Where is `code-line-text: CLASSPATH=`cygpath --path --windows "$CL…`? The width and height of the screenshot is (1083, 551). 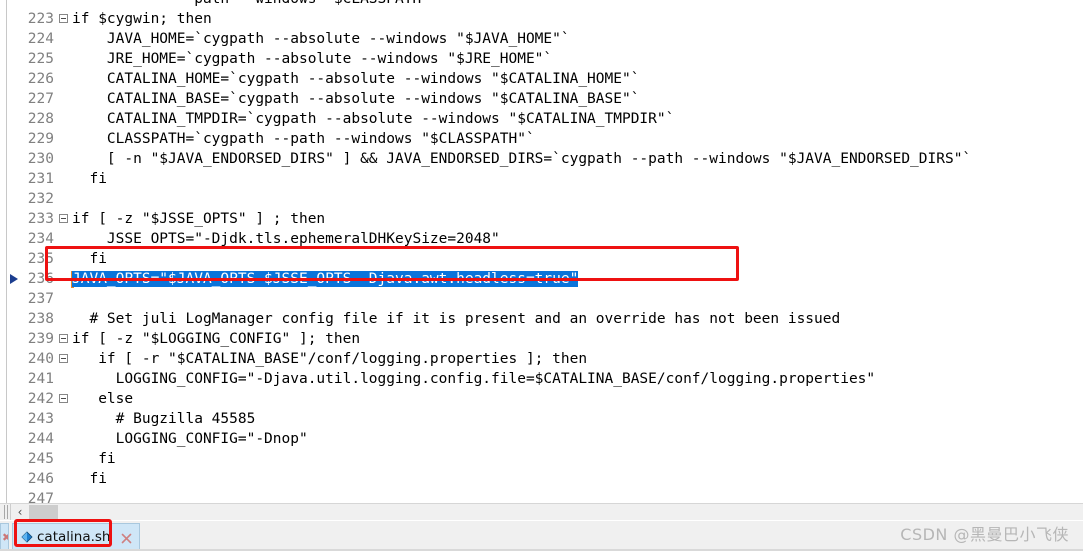 code-line-text: CLASSPATH=`cygpath --path --windows "$CL… is located at coordinates (303, 139).